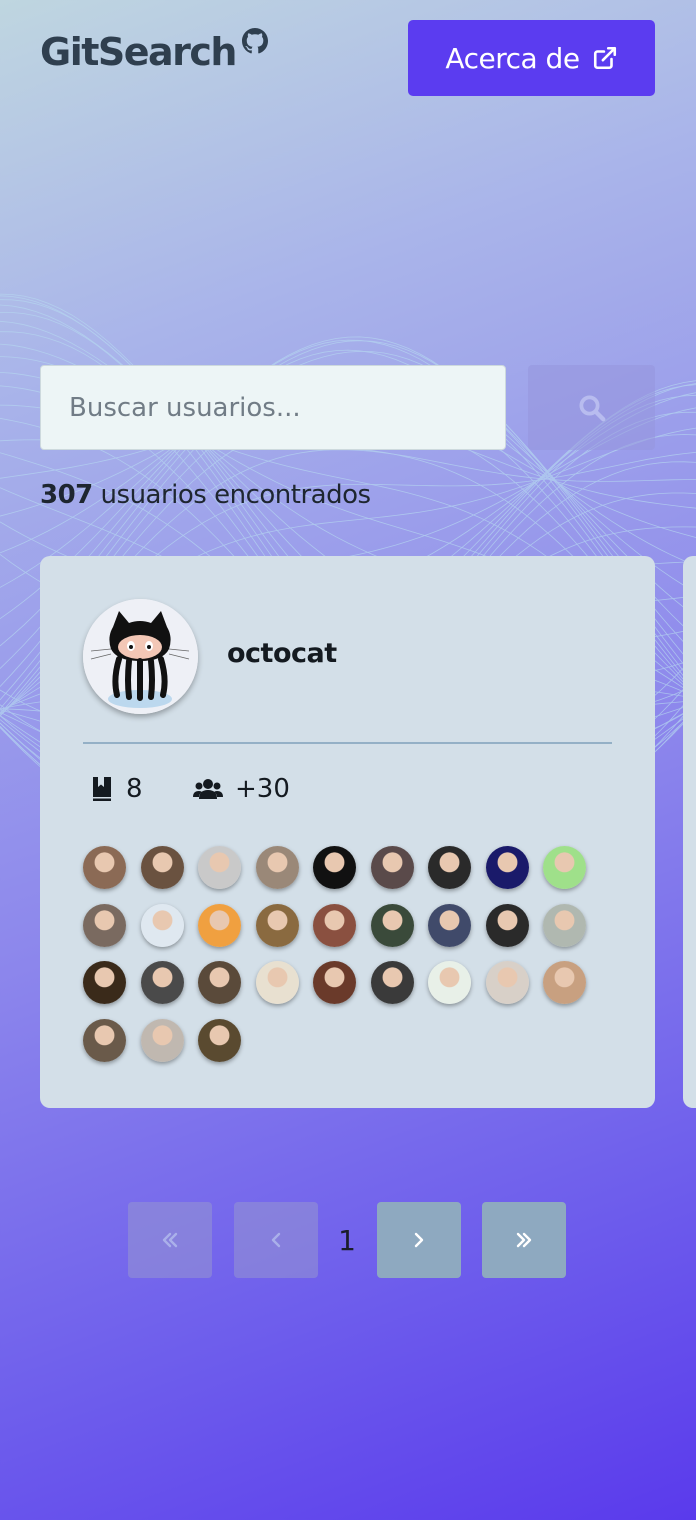  I want to click on pagination: 1, so click(348, 1240).